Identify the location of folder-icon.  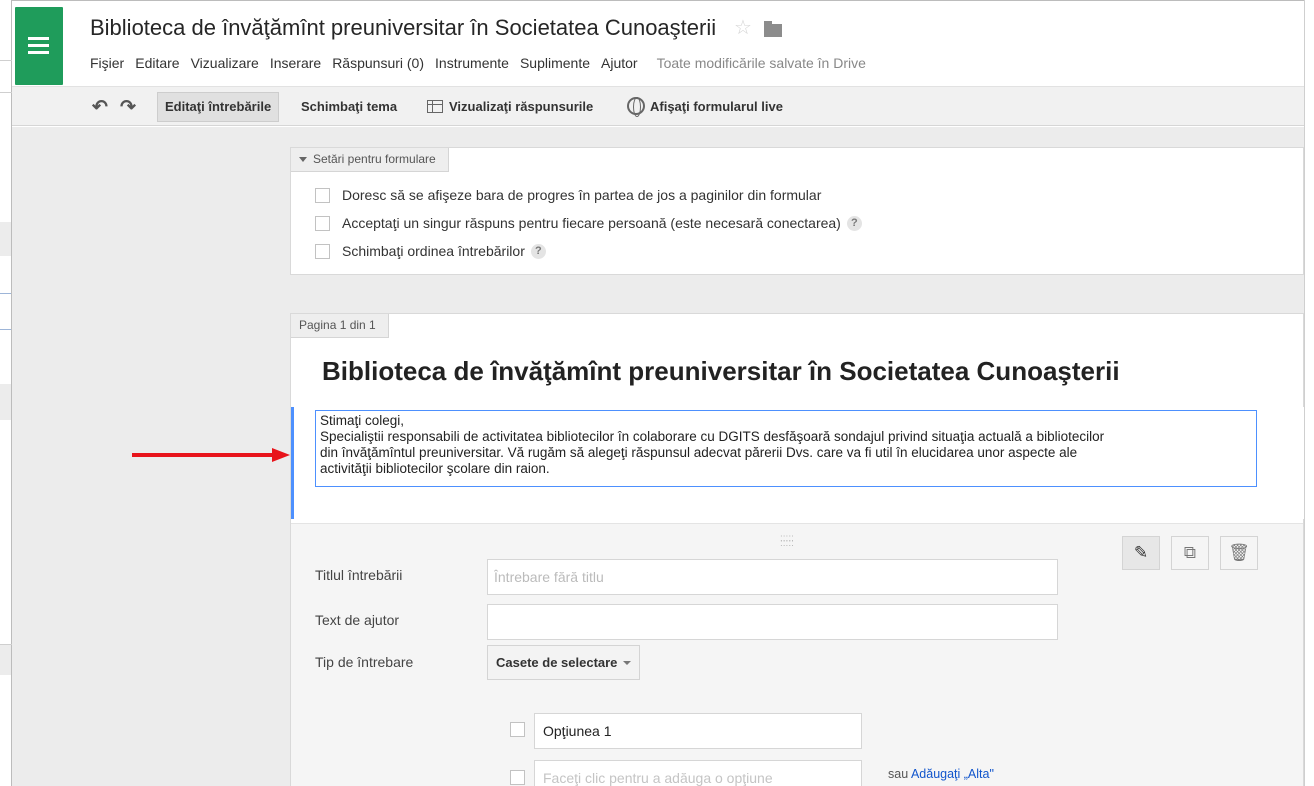
(773, 29).